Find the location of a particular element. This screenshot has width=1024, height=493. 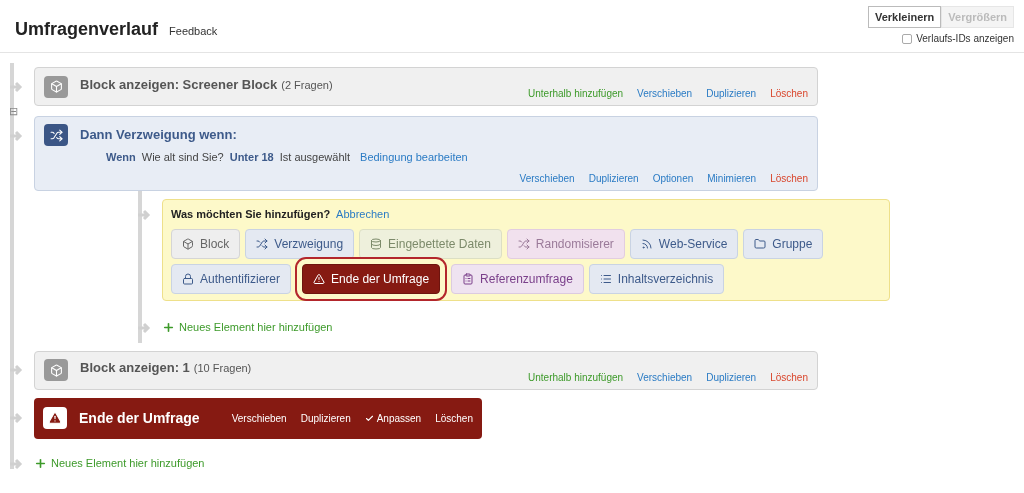

element-type-button: Randomisierer is located at coordinates (565, 243).